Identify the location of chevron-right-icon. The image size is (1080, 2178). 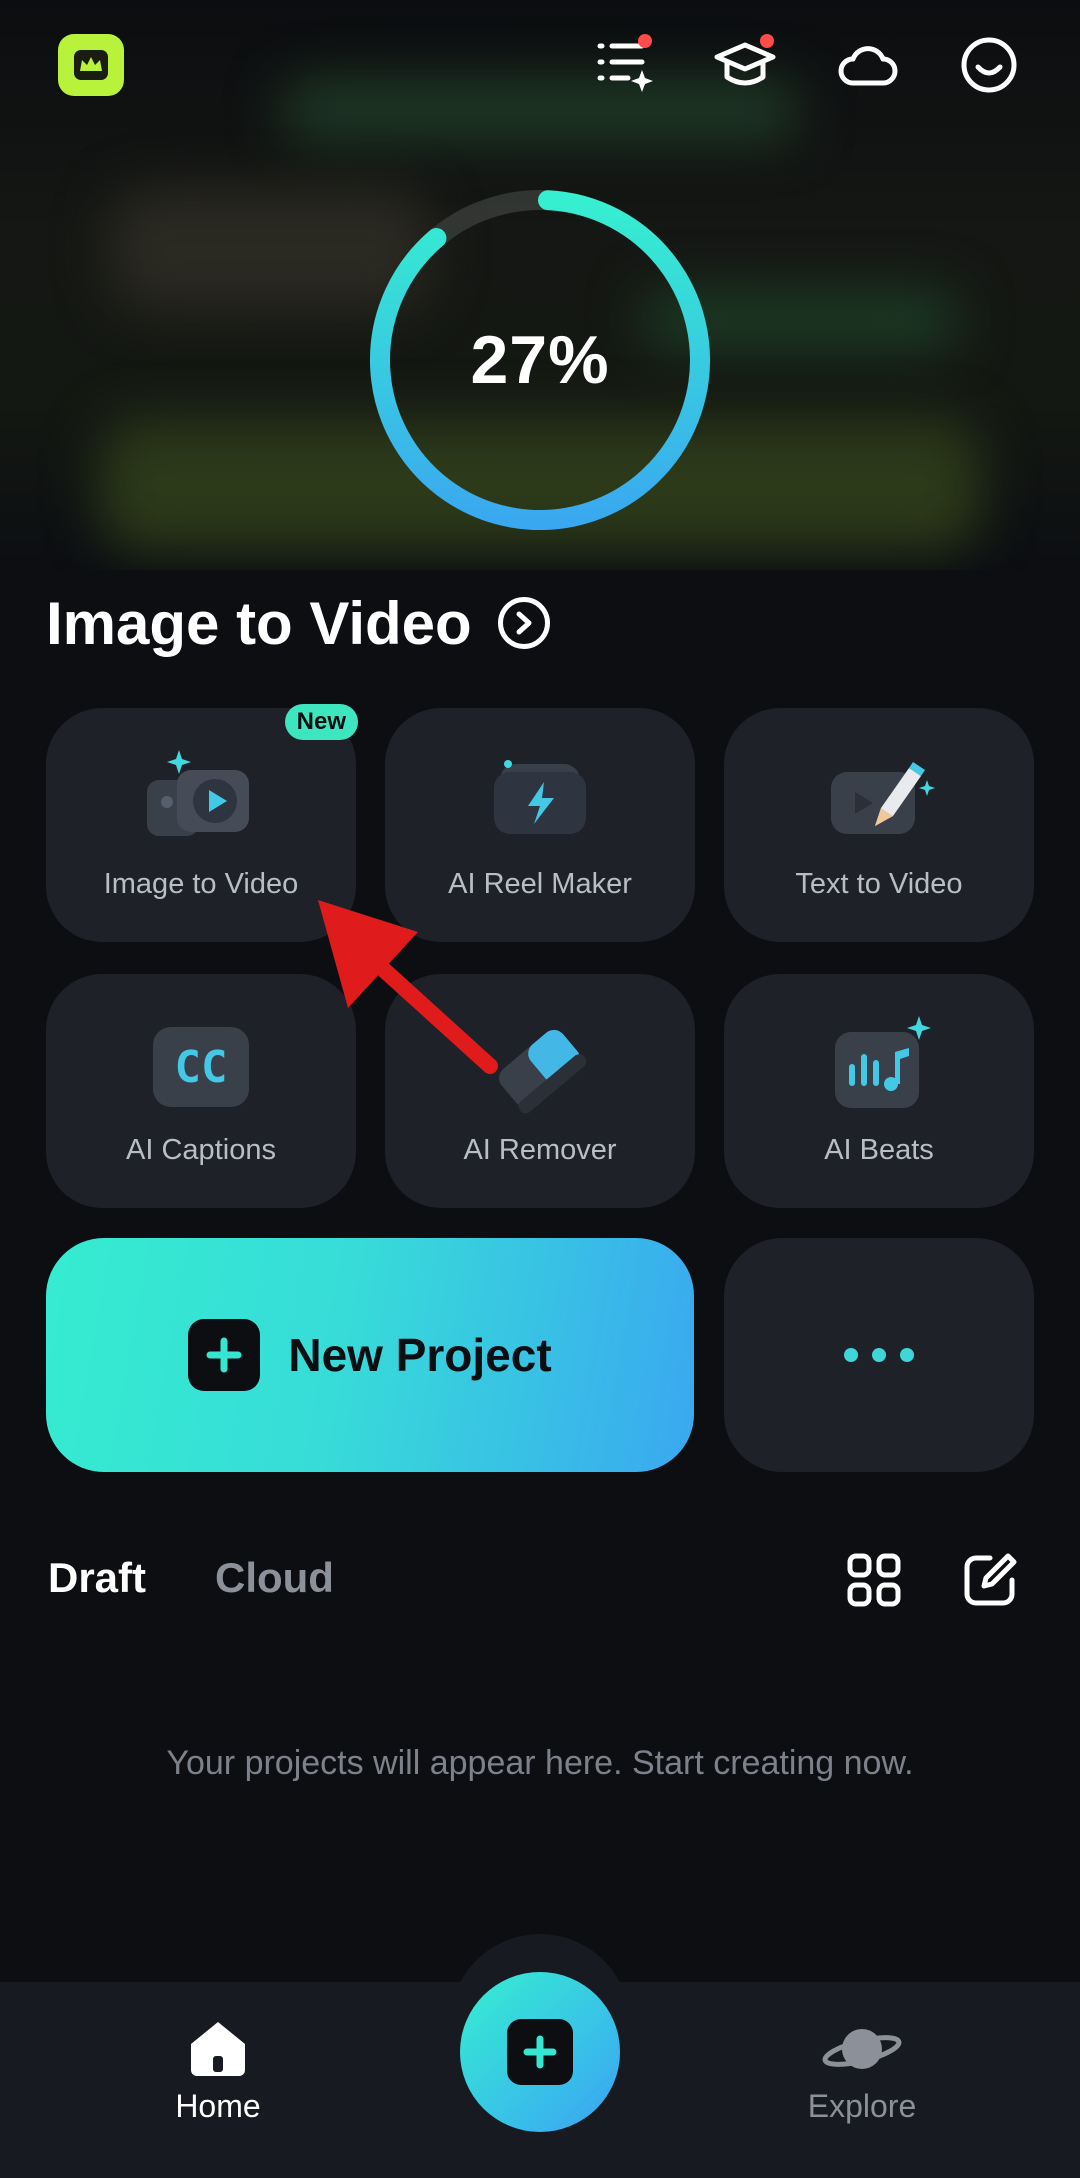
(523, 623).